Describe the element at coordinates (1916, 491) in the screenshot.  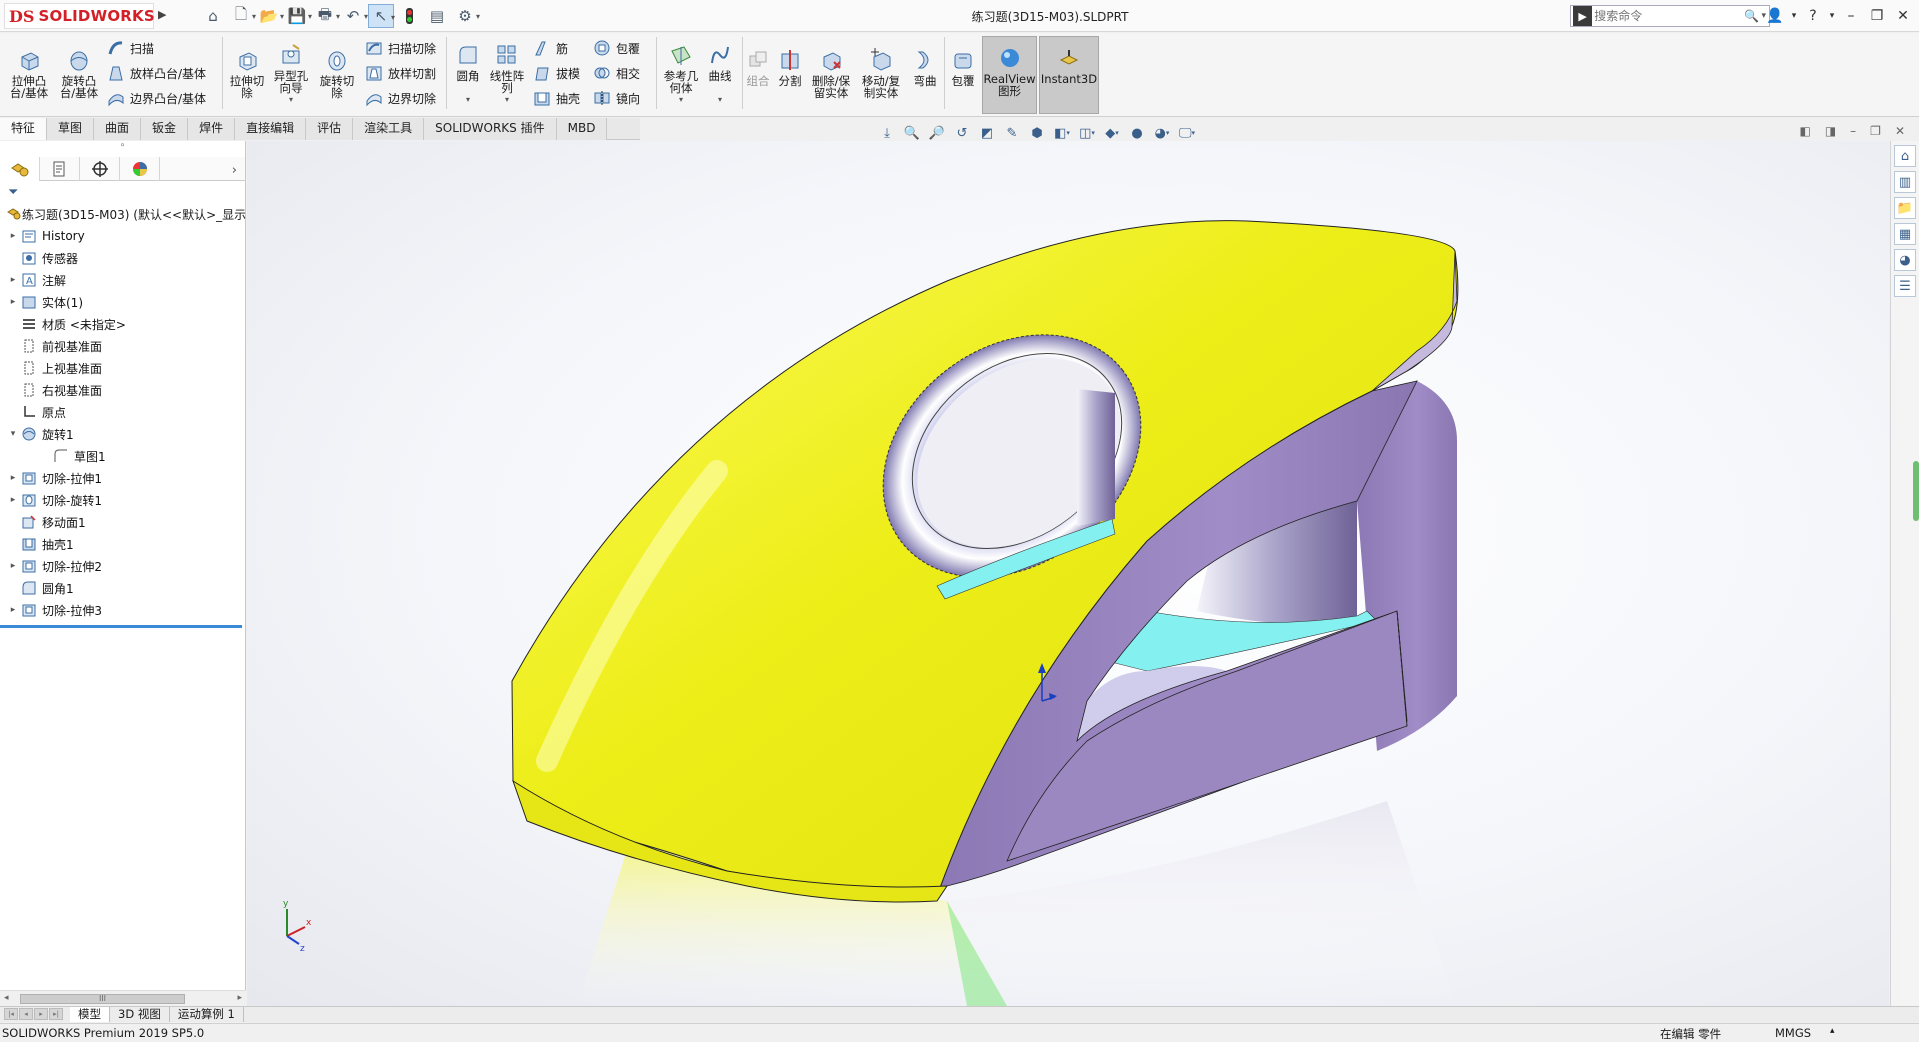
I see `task-pane-scroll-handle` at that location.